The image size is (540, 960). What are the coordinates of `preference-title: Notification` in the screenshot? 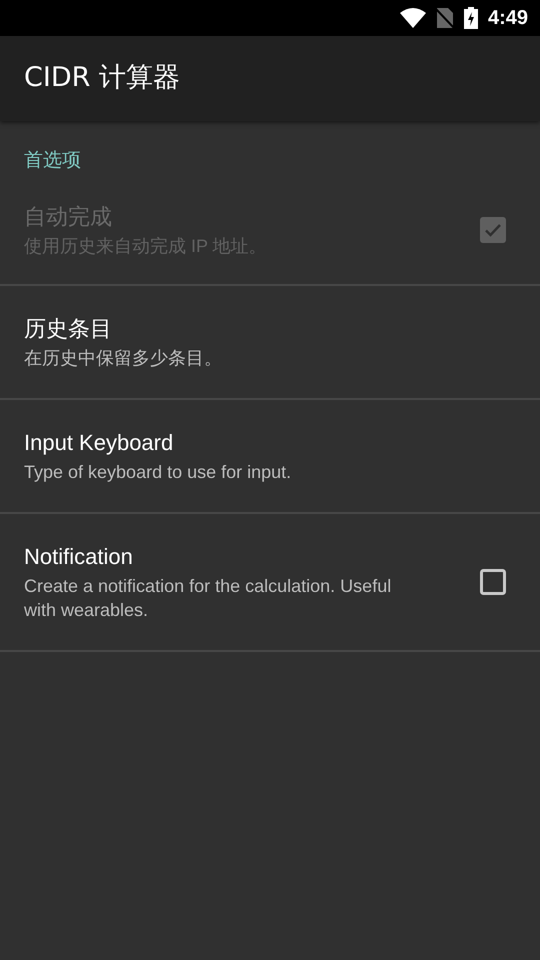 It's located at (79, 556).